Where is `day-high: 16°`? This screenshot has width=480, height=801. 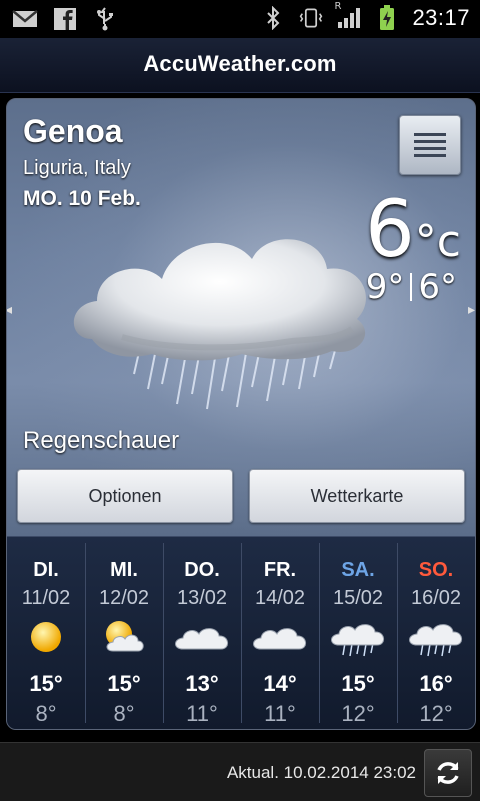 day-high: 16° is located at coordinates (436, 683).